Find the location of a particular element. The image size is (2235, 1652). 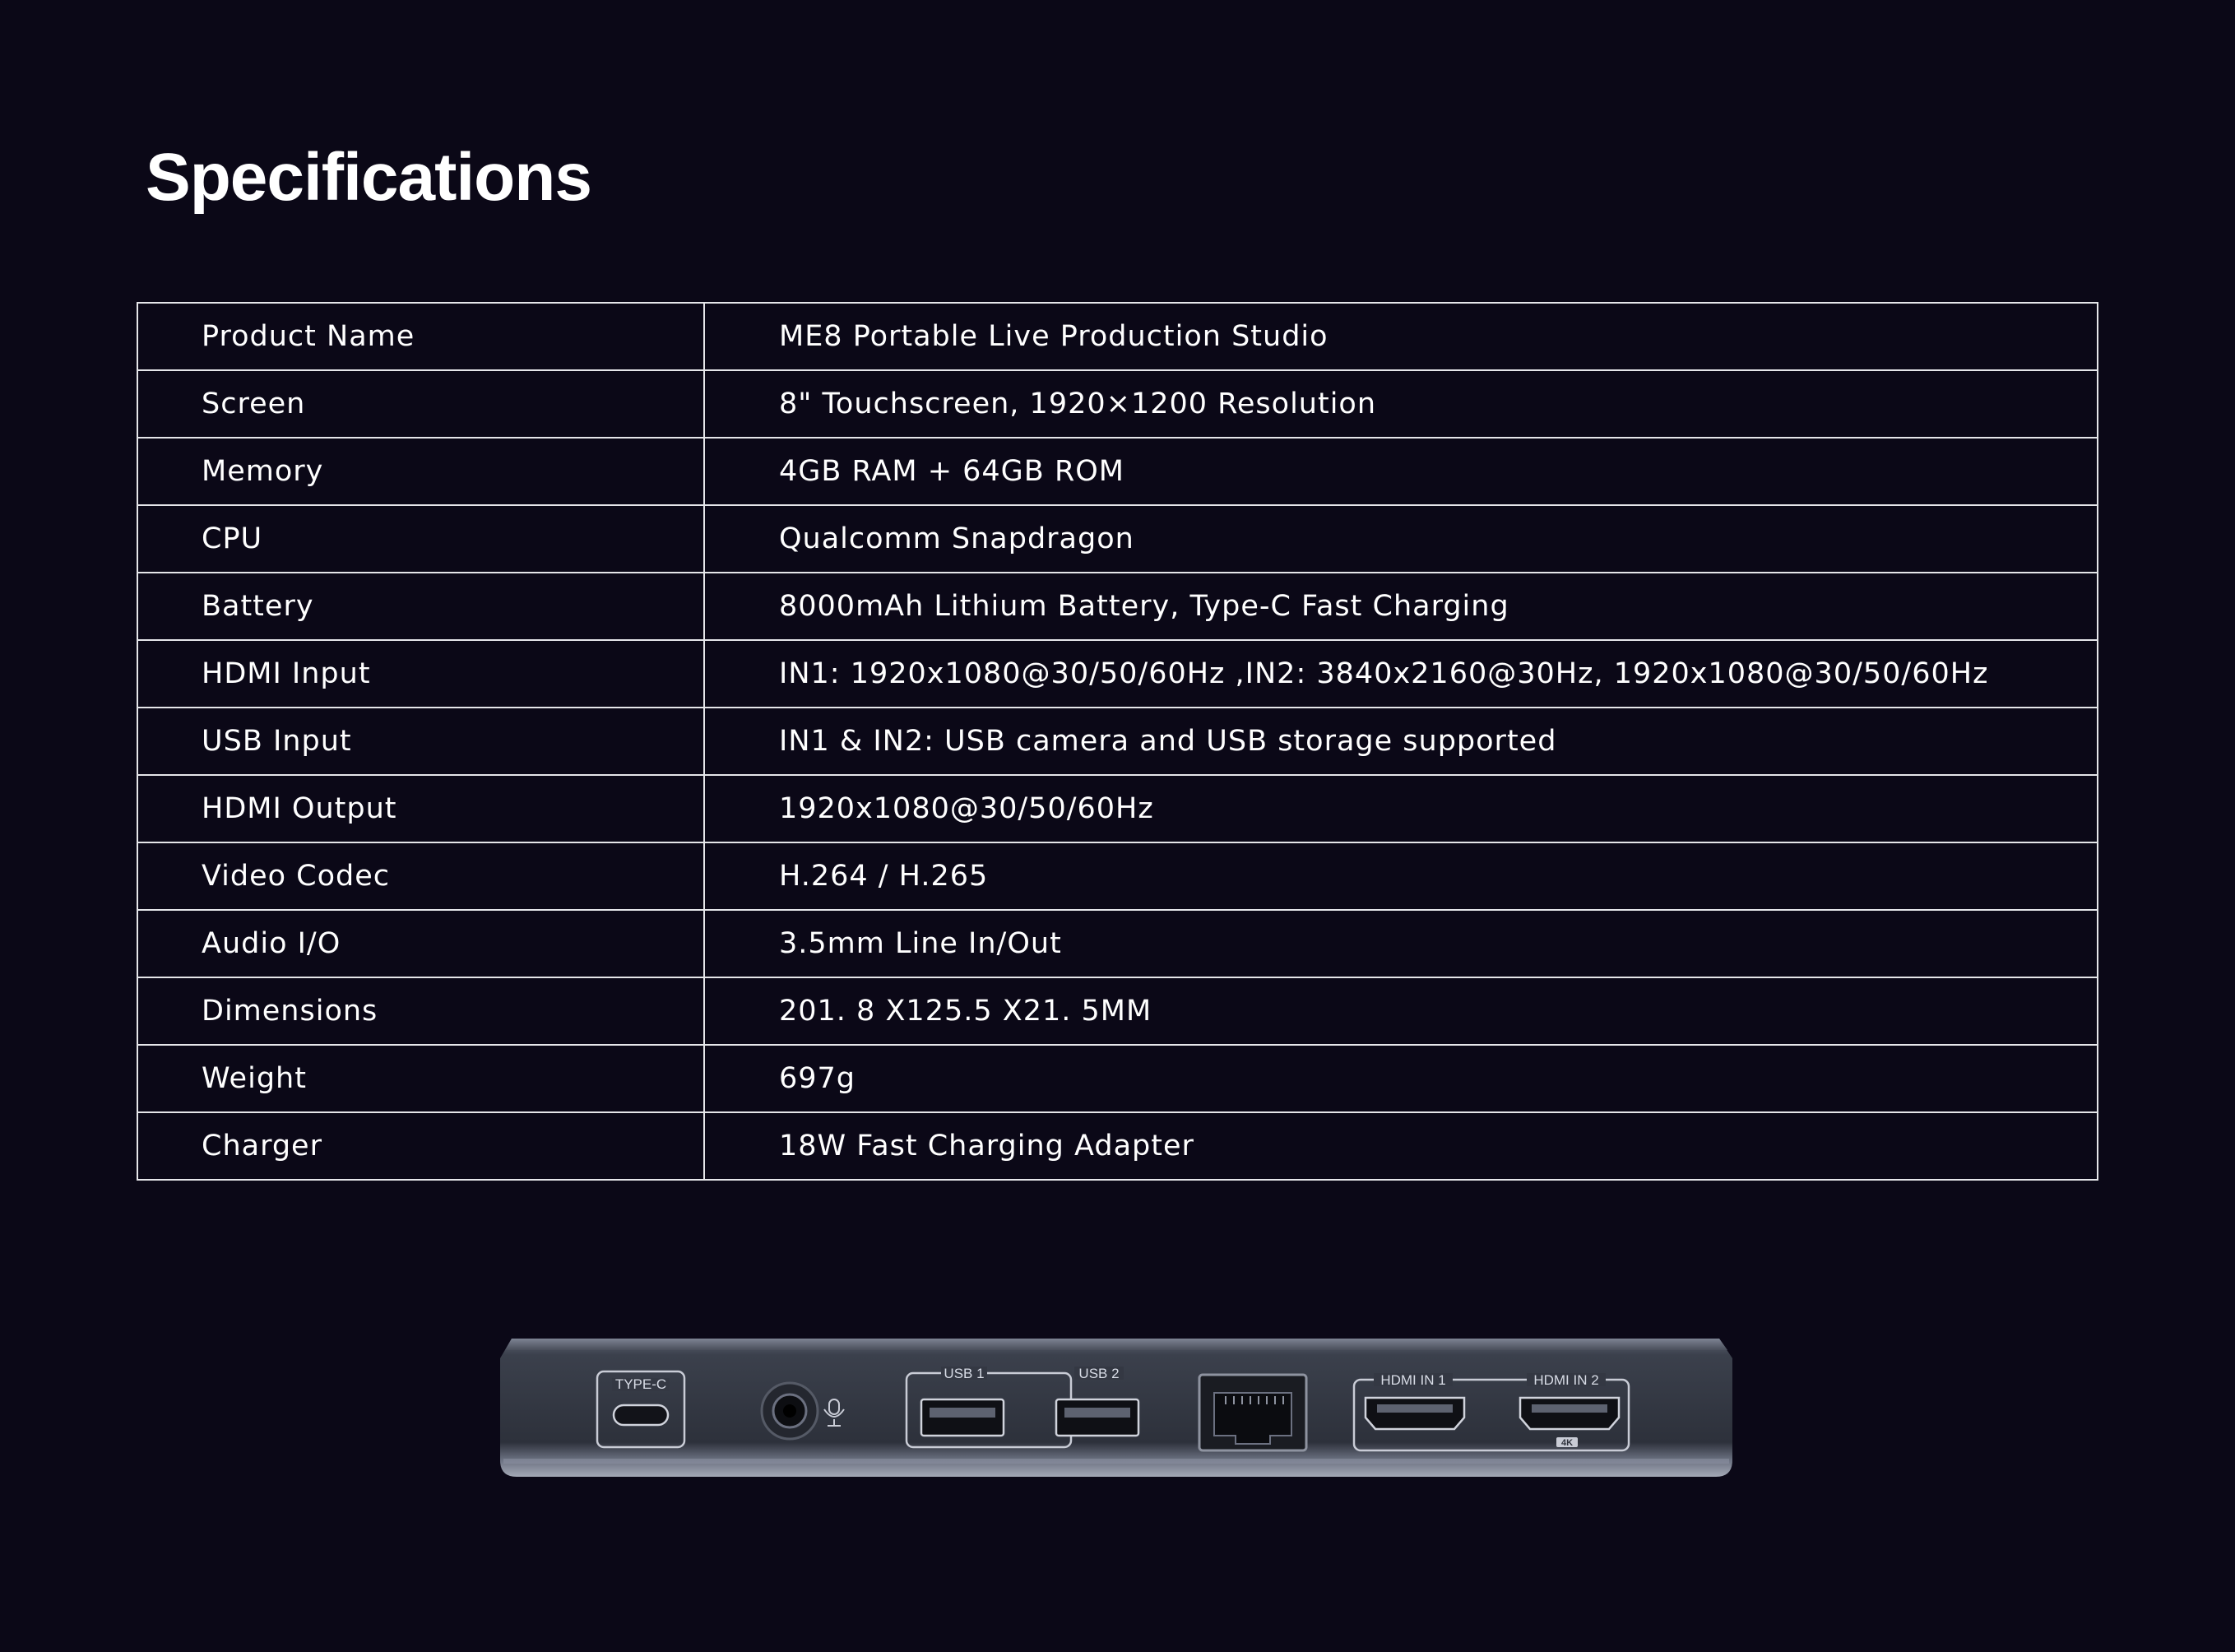

spec-value: 1920x1080@30/50/60Hz is located at coordinates (1400, 808).